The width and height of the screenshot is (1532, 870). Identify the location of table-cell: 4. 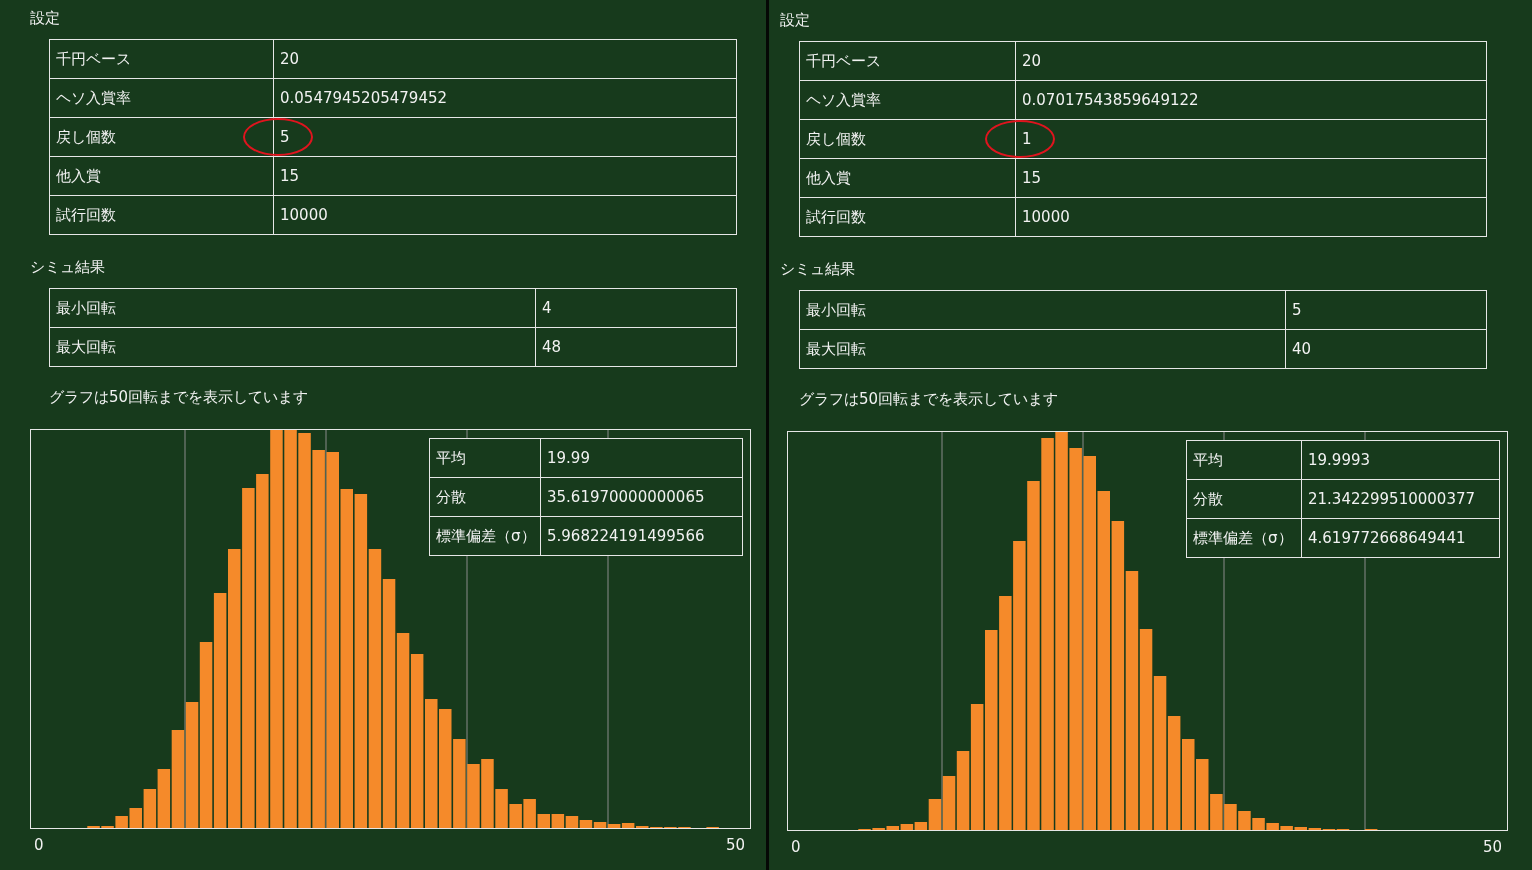
(547, 308).